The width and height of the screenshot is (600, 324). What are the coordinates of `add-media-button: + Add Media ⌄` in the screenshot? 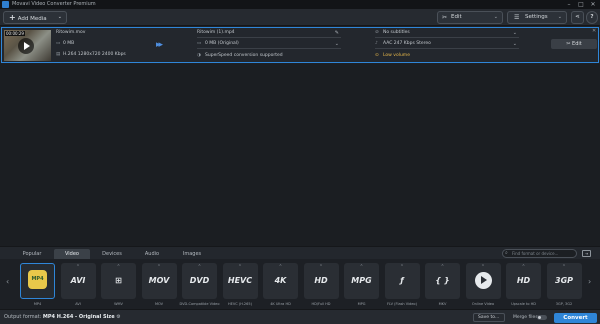 It's located at (35, 17).